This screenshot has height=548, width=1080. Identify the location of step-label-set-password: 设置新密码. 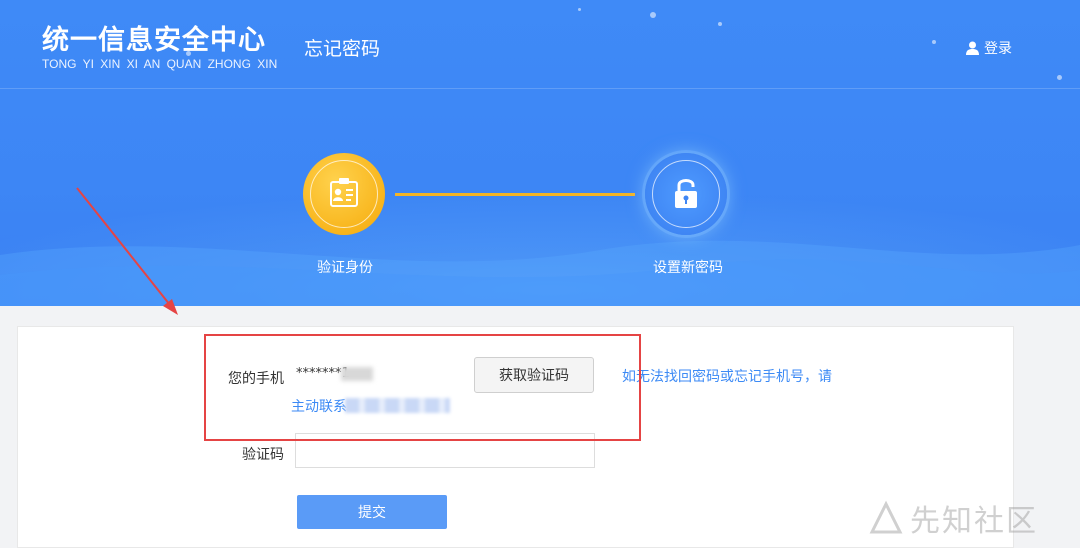
(688, 268).